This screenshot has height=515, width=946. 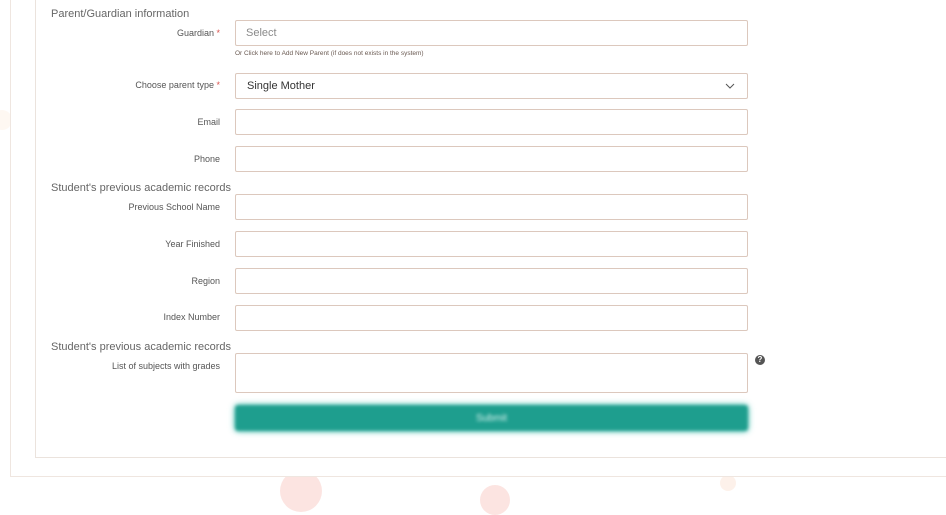 I want to click on parent-type-select: Single Mother, so click(x=491, y=86).